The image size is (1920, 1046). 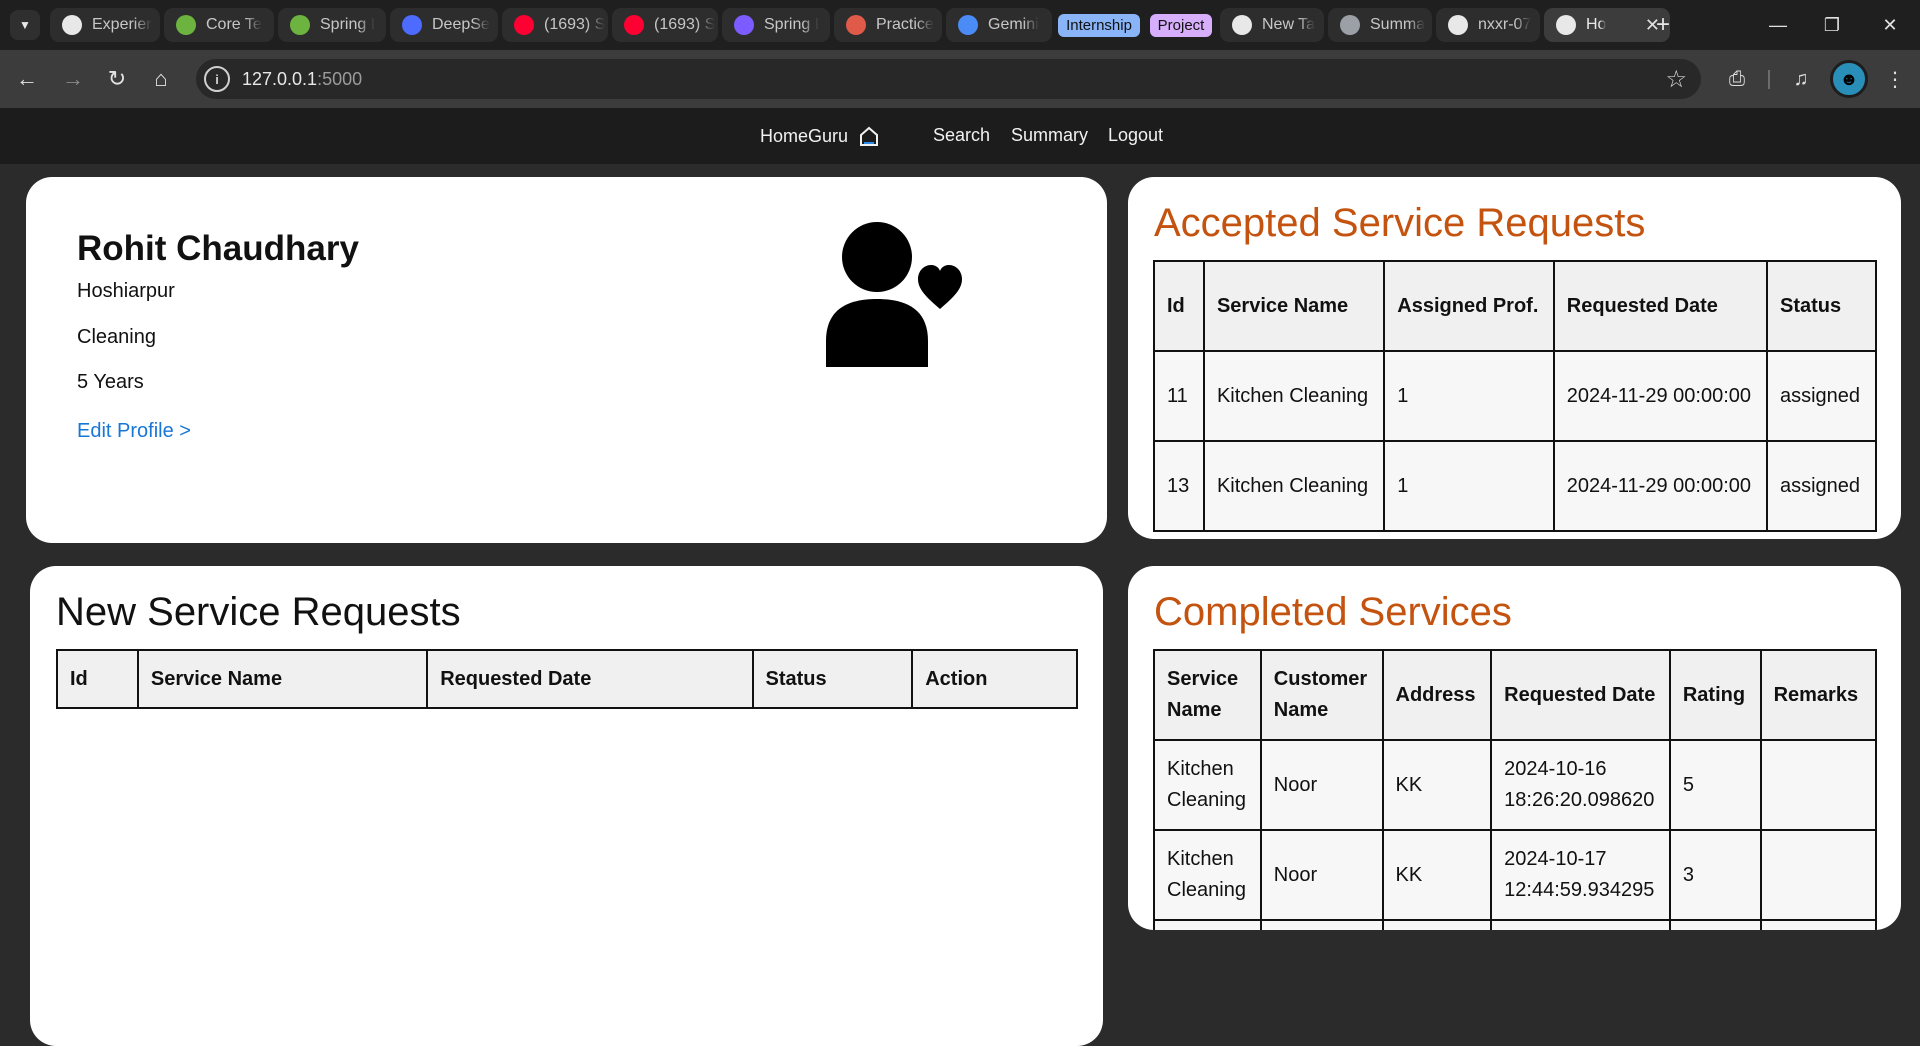 I want to click on nav-search-link: Search, so click(x=961, y=135).